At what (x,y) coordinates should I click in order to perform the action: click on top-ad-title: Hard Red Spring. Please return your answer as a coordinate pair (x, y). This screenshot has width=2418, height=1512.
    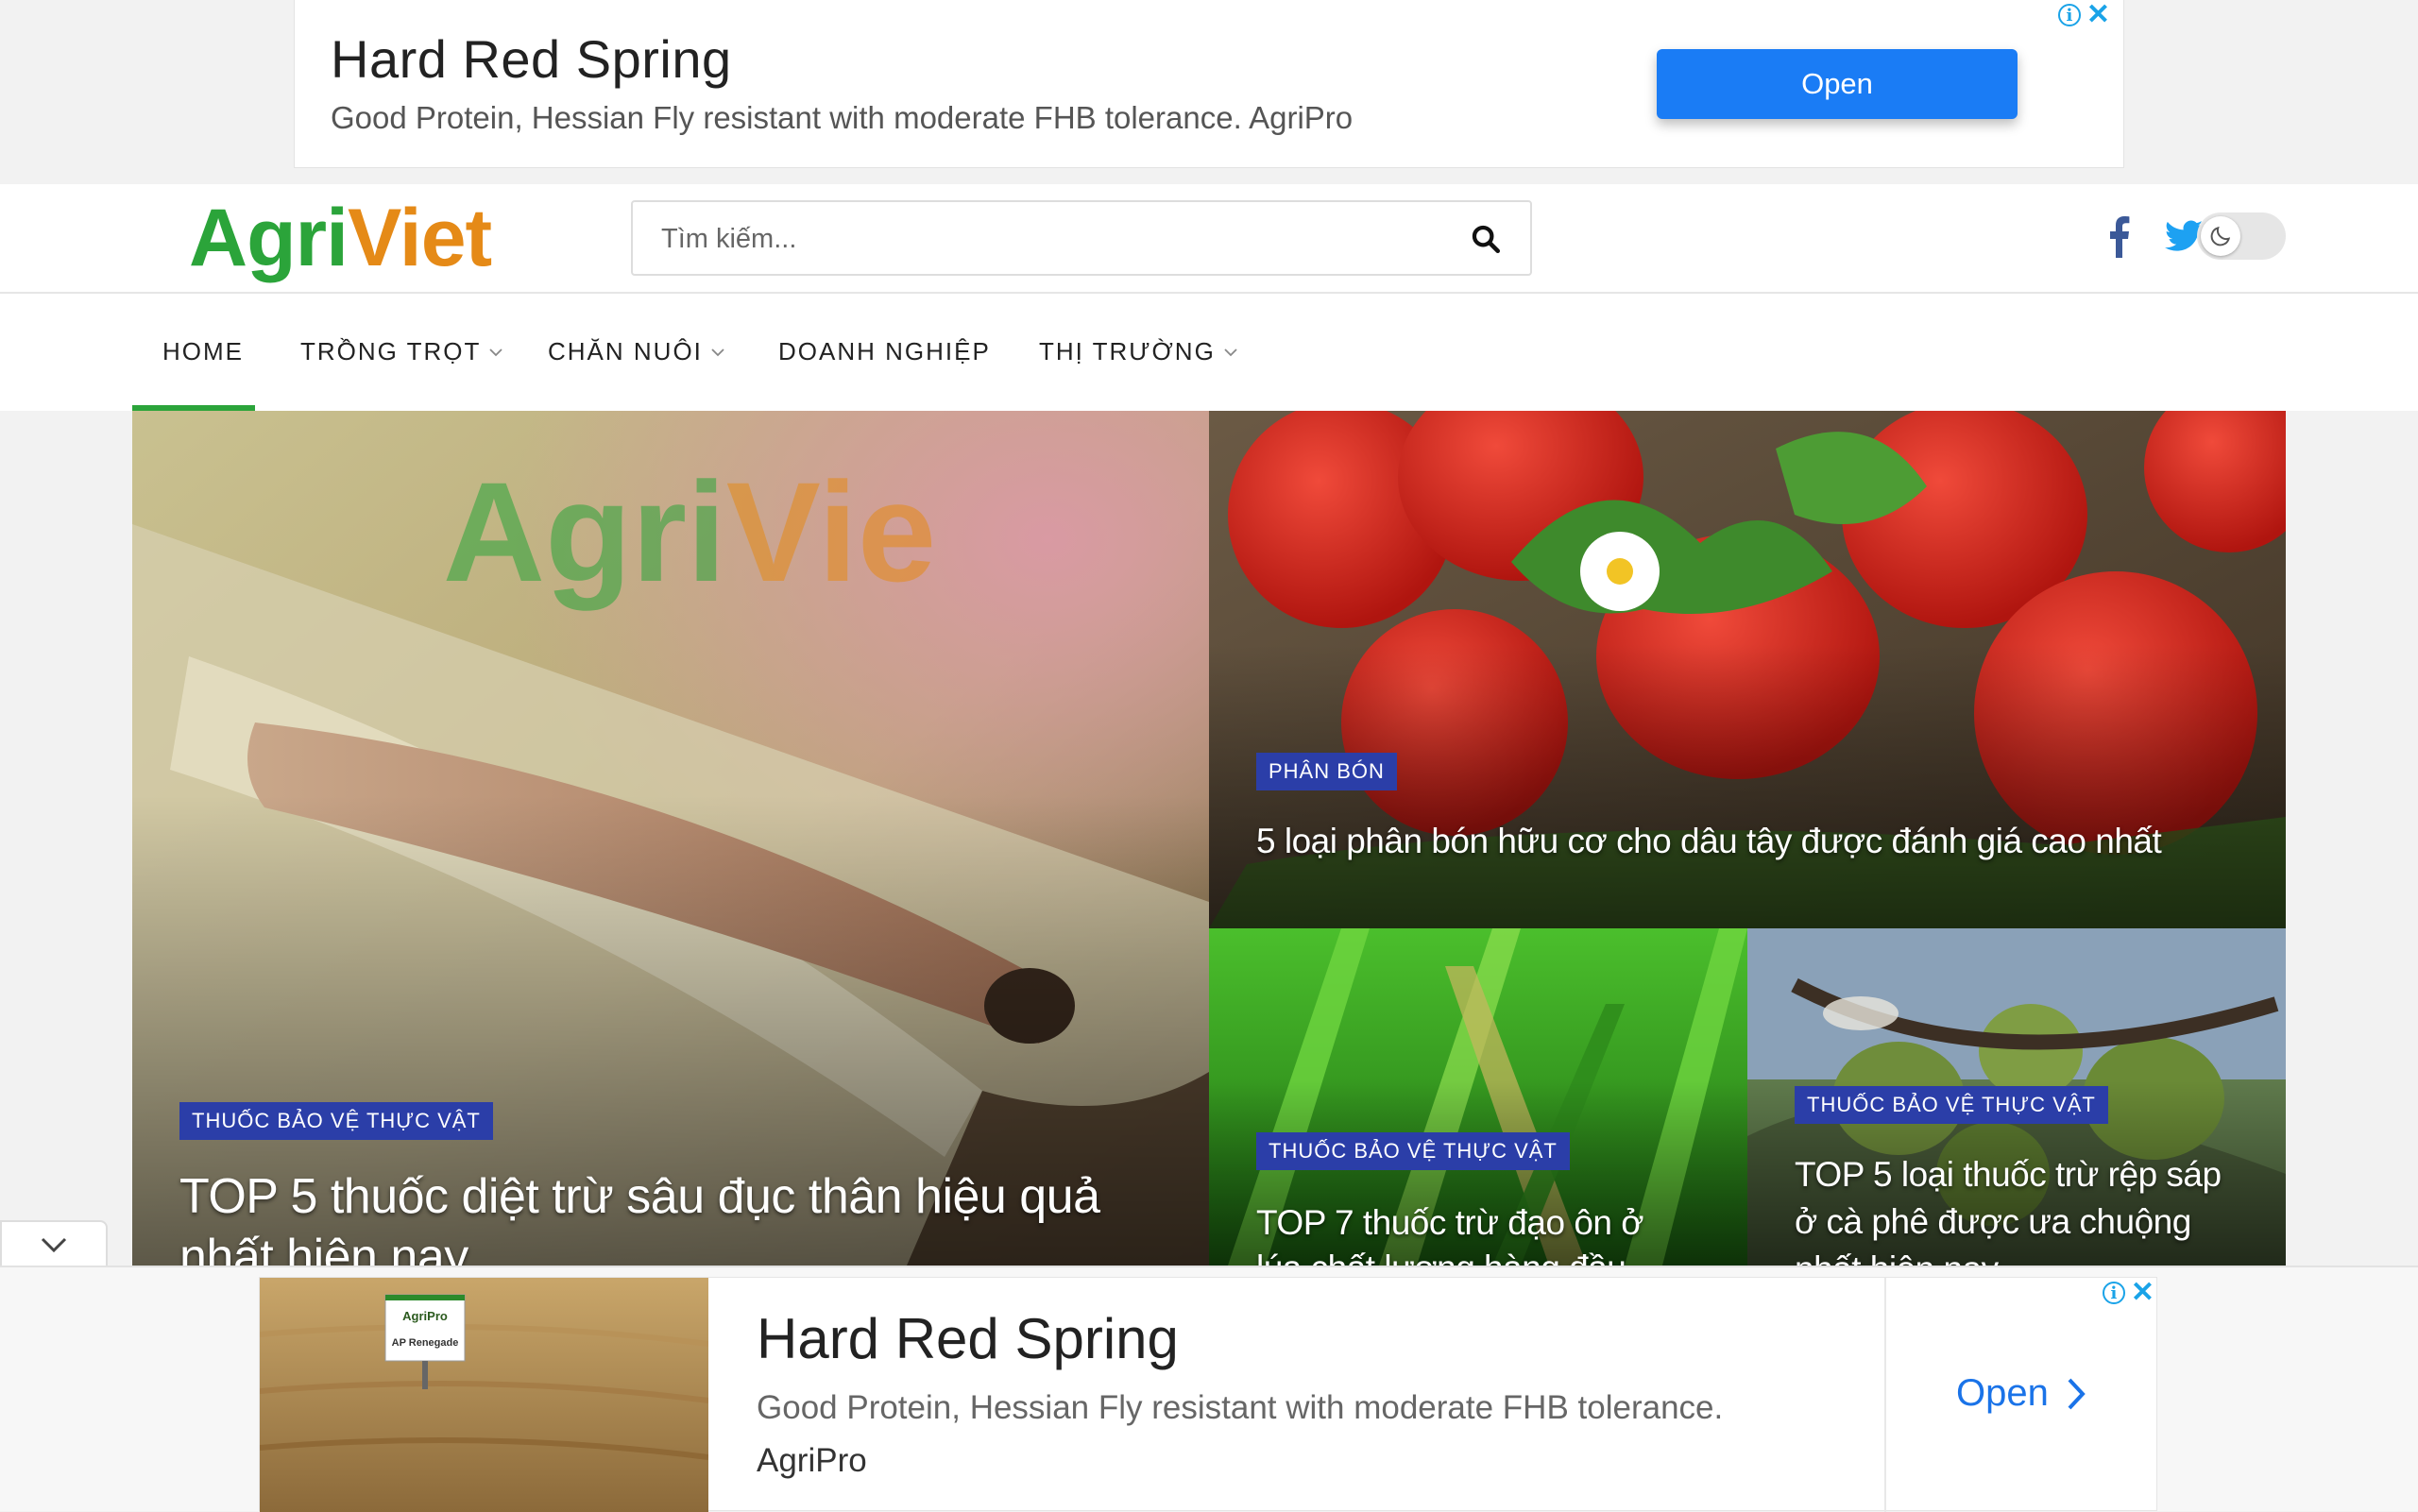
    Looking at the image, I should click on (531, 59).